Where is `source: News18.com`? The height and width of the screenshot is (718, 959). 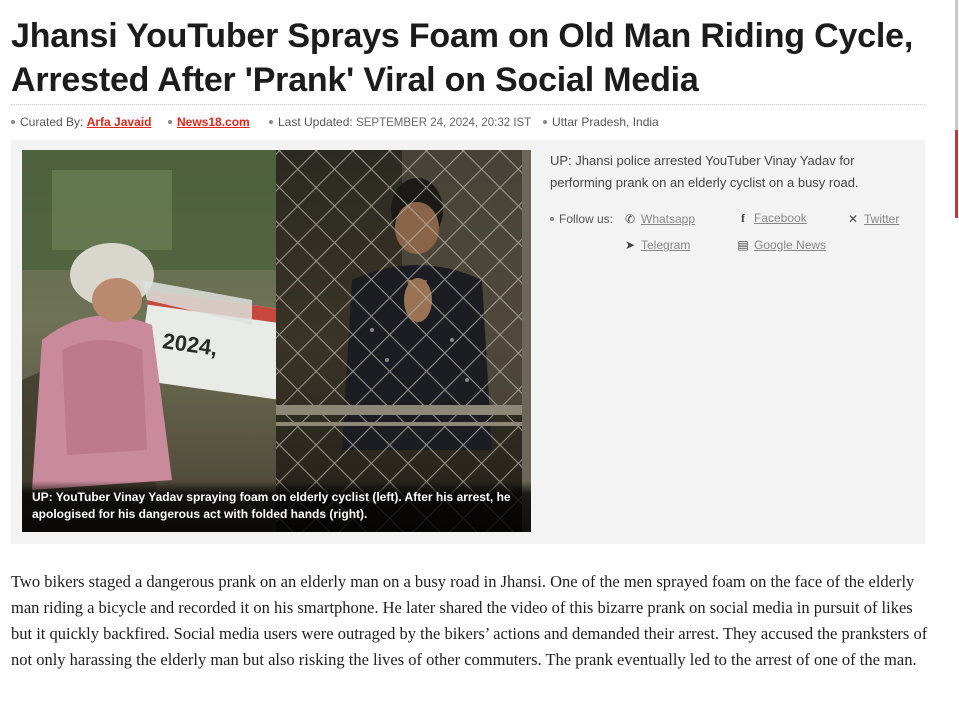
source: News18.com is located at coordinates (209, 122).